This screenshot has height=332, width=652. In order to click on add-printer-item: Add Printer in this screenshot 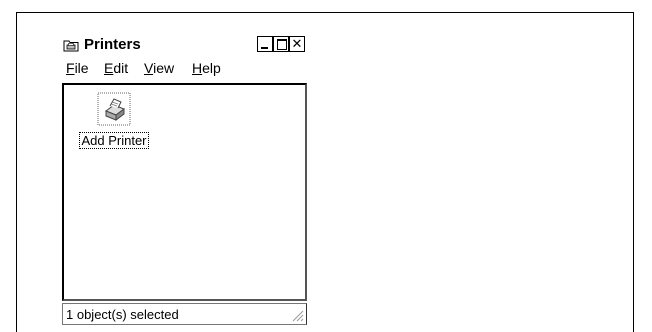, I will do `click(114, 120)`.